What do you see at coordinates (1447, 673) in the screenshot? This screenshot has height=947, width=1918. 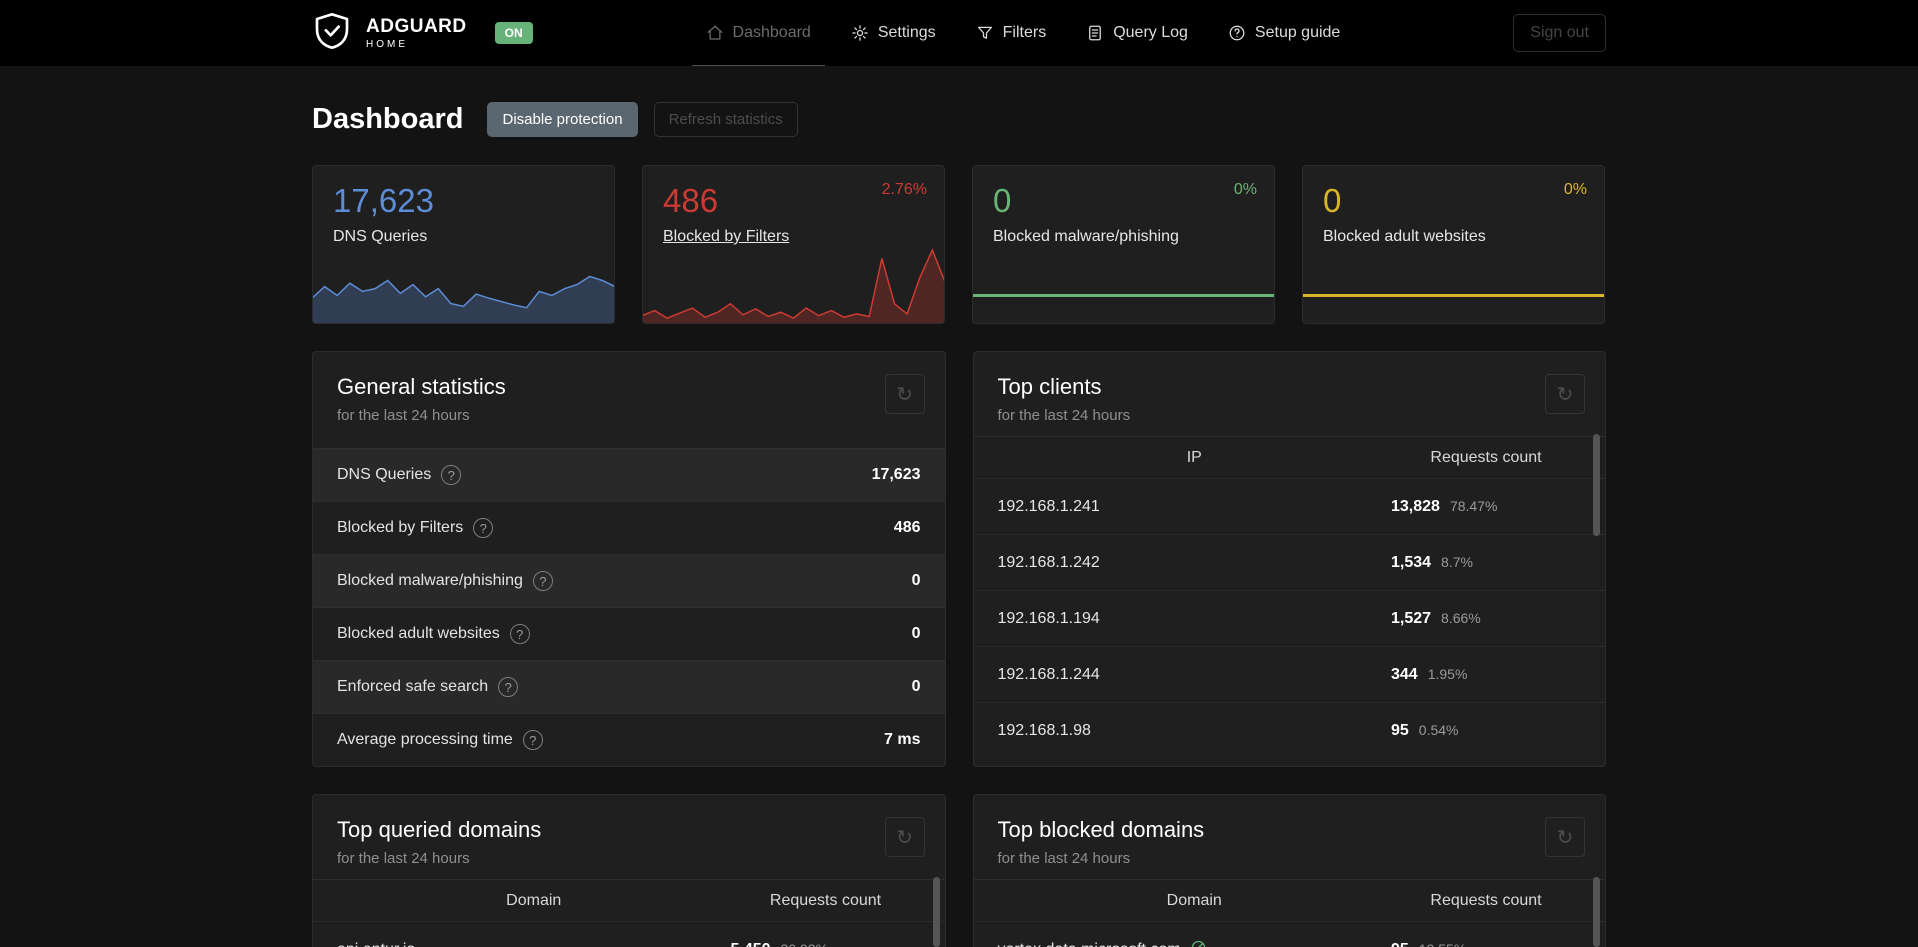 I see `request-percent: 1.95%` at bounding box center [1447, 673].